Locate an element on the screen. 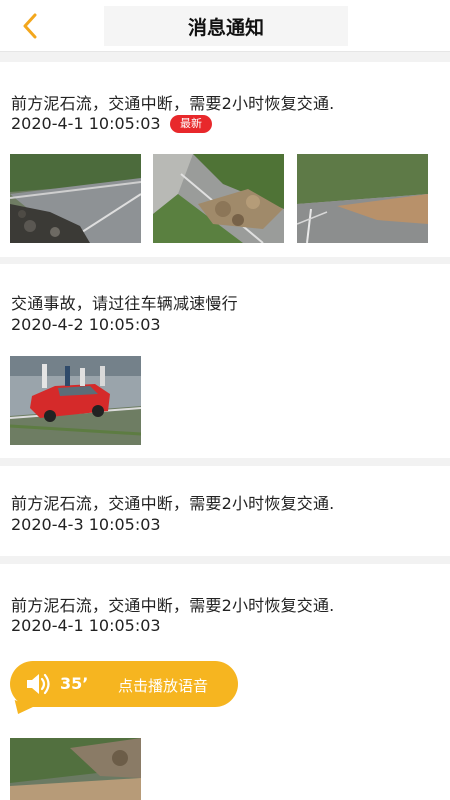  mudslide-road-photo is located at coordinates (362, 198).